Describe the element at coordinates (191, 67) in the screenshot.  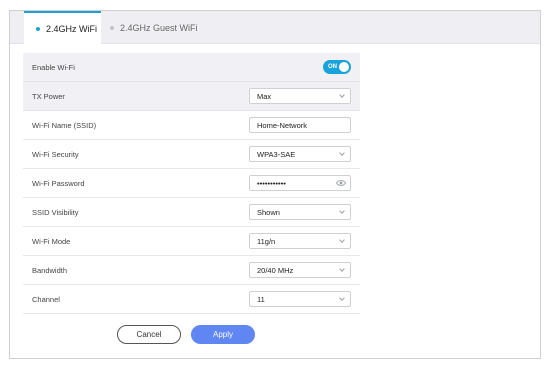
I see `enable-wifi-row: Enable Wi-Fi ON` at that location.